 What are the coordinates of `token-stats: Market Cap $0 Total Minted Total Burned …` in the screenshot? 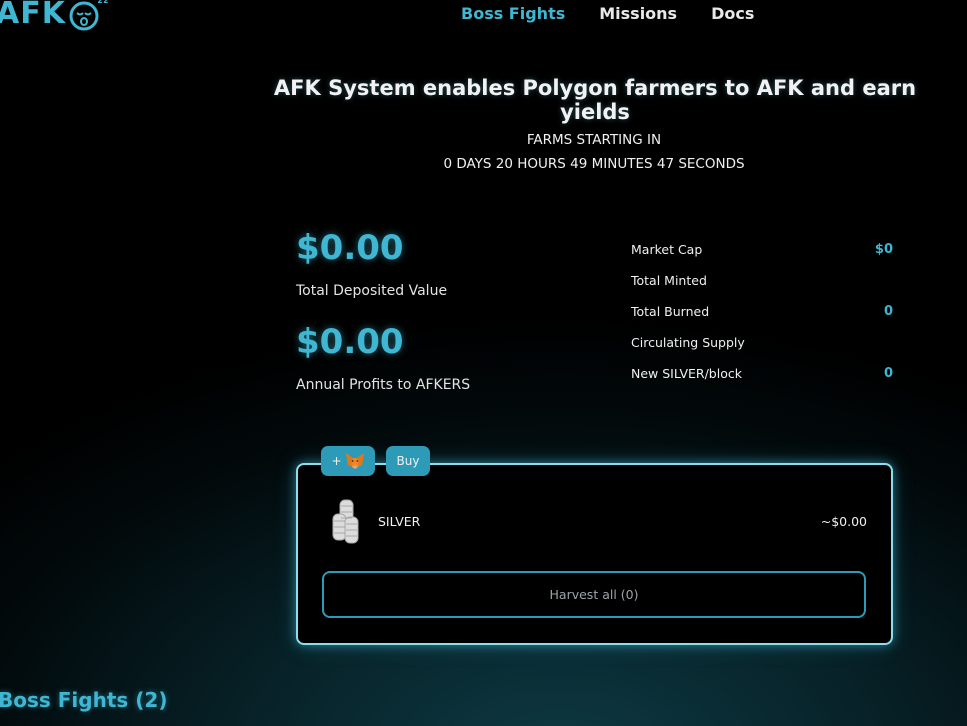 It's located at (762, 311).